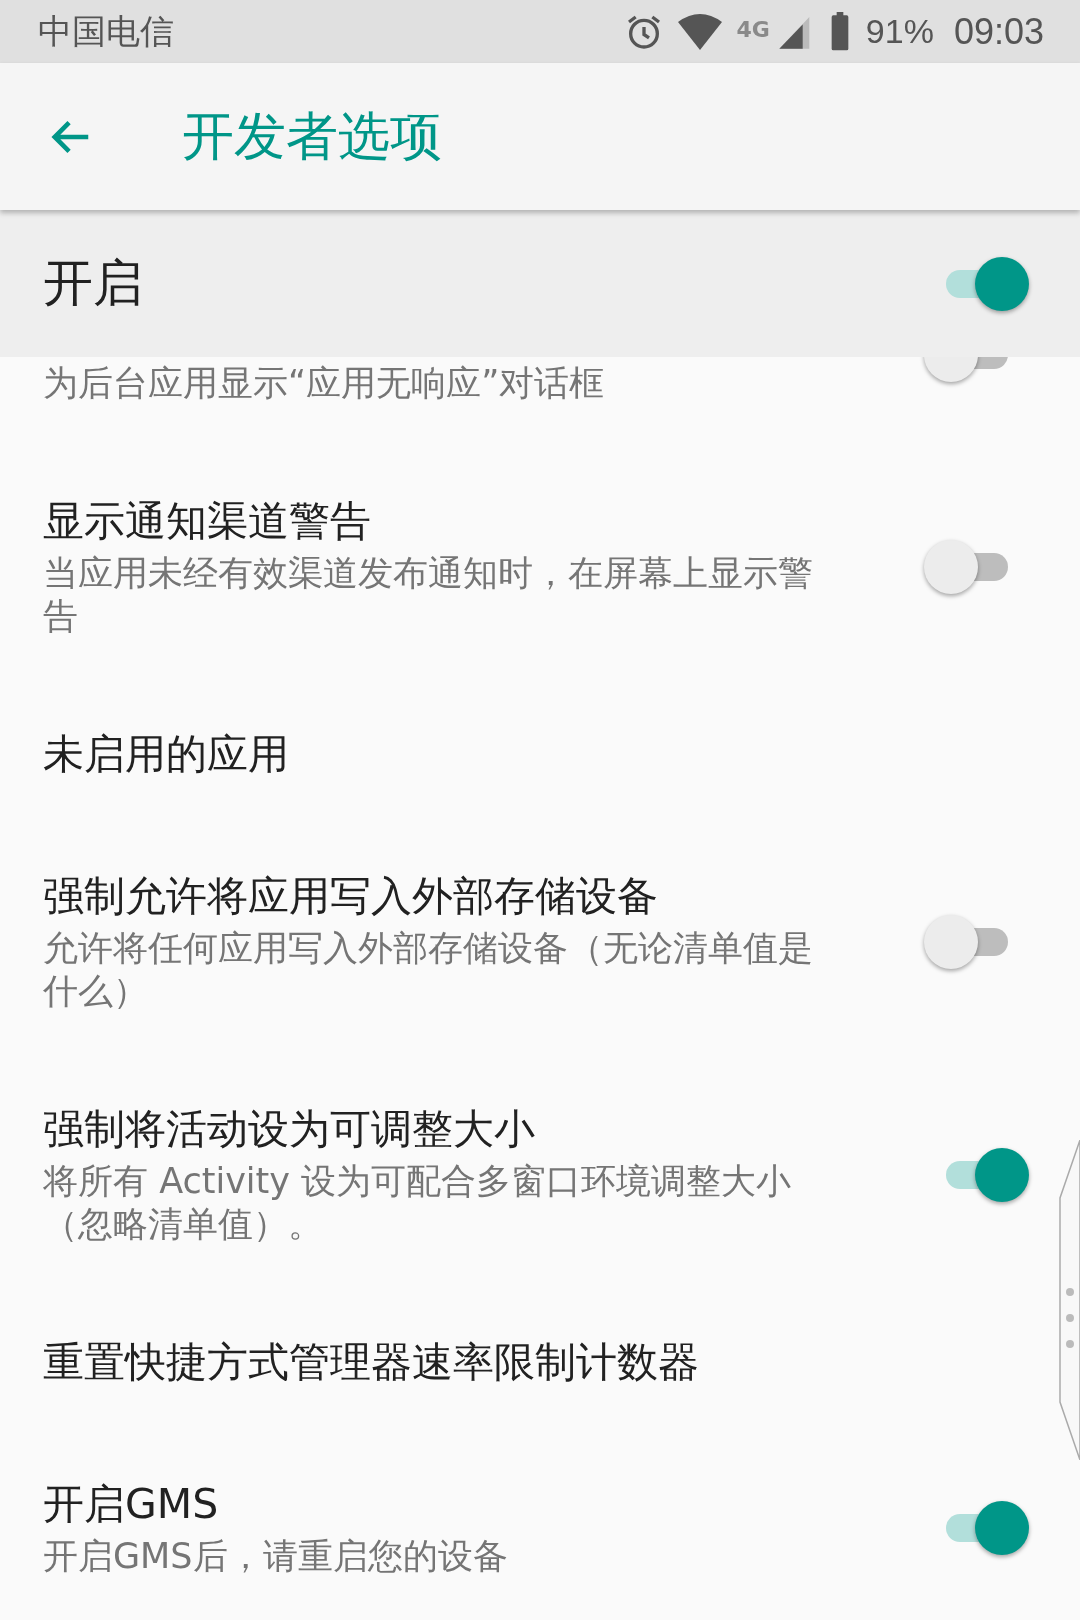  Describe the element at coordinates (131, 1504) in the screenshot. I see `setting-title: 开启GMS` at that location.